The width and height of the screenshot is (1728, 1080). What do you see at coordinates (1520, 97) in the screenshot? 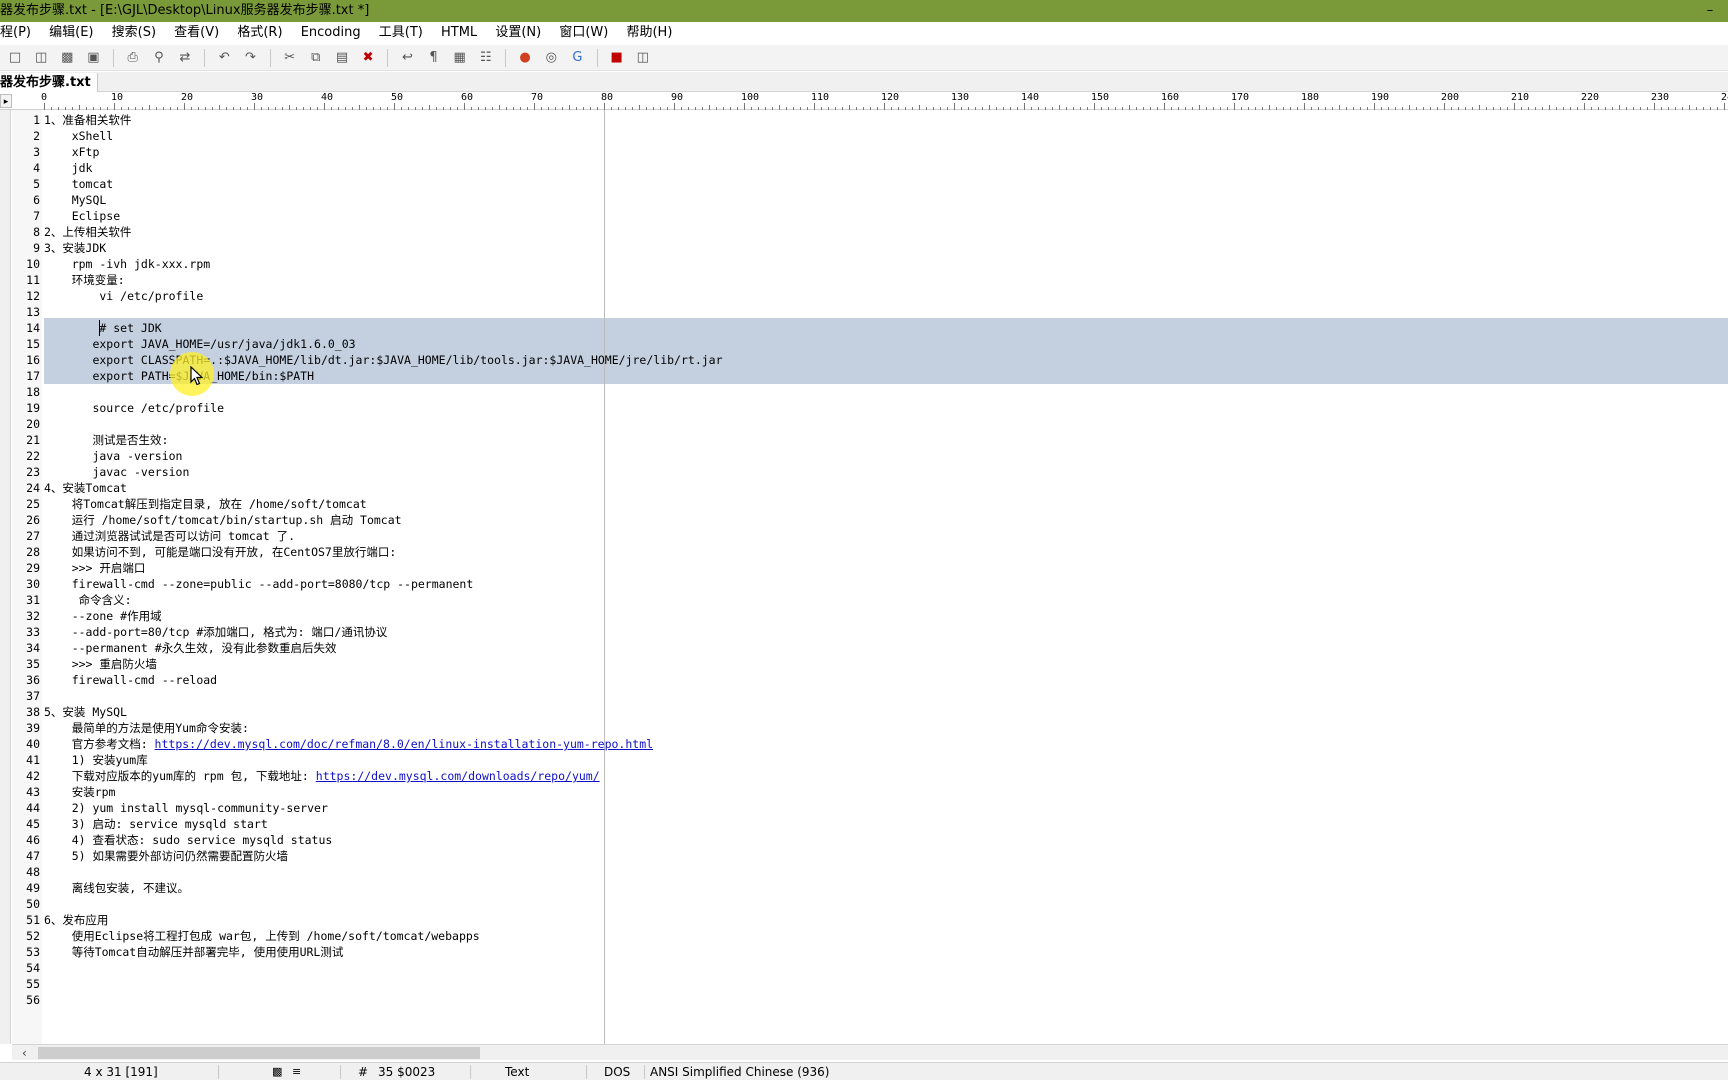
I see `ruler-label: 210` at bounding box center [1520, 97].